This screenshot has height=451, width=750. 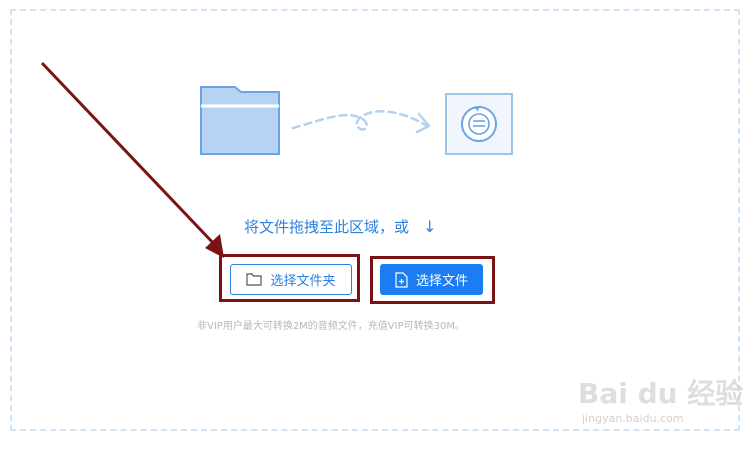 What do you see at coordinates (401, 279) in the screenshot?
I see `file-add-icon` at bounding box center [401, 279].